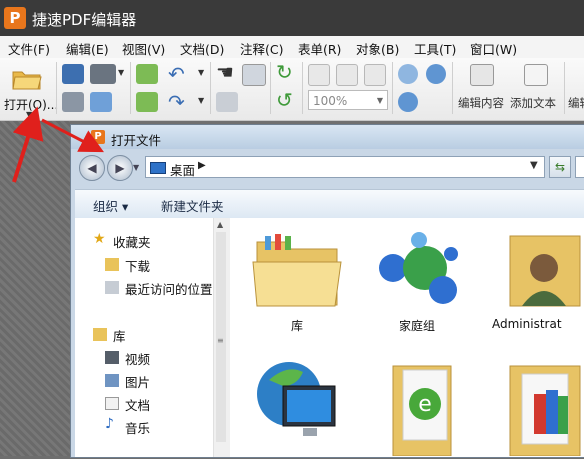 This screenshot has height=459, width=584. I want to click on select-tool-icon, so click(254, 75).